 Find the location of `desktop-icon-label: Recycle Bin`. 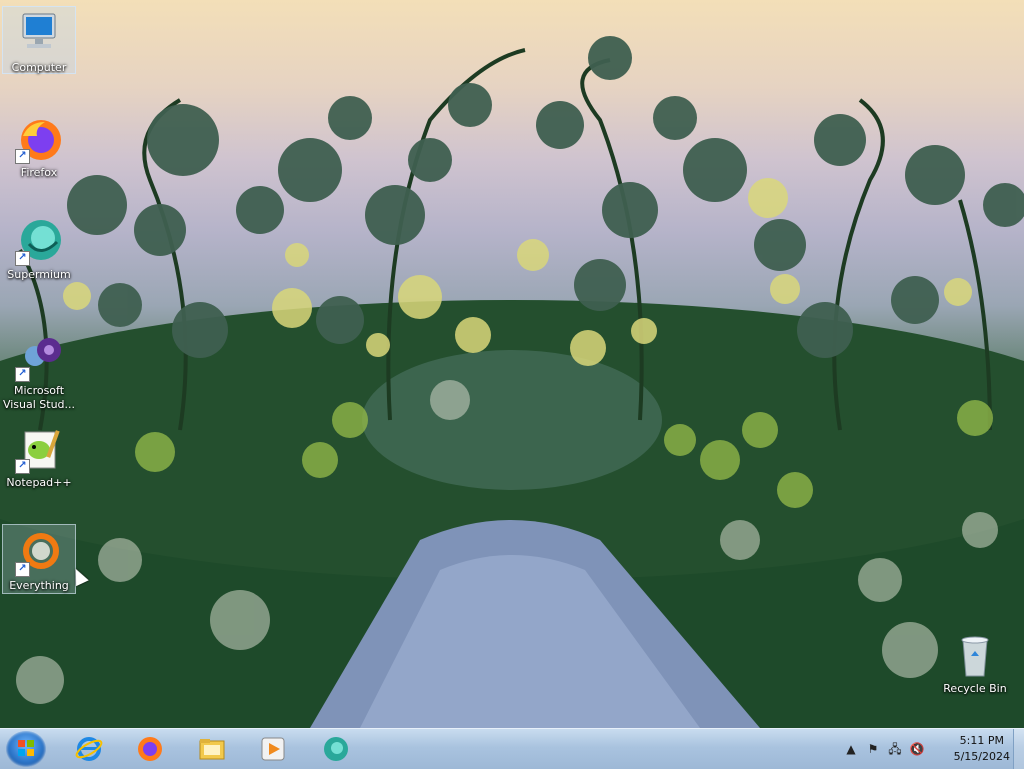

desktop-icon-label: Recycle Bin is located at coordinates (975, 688).